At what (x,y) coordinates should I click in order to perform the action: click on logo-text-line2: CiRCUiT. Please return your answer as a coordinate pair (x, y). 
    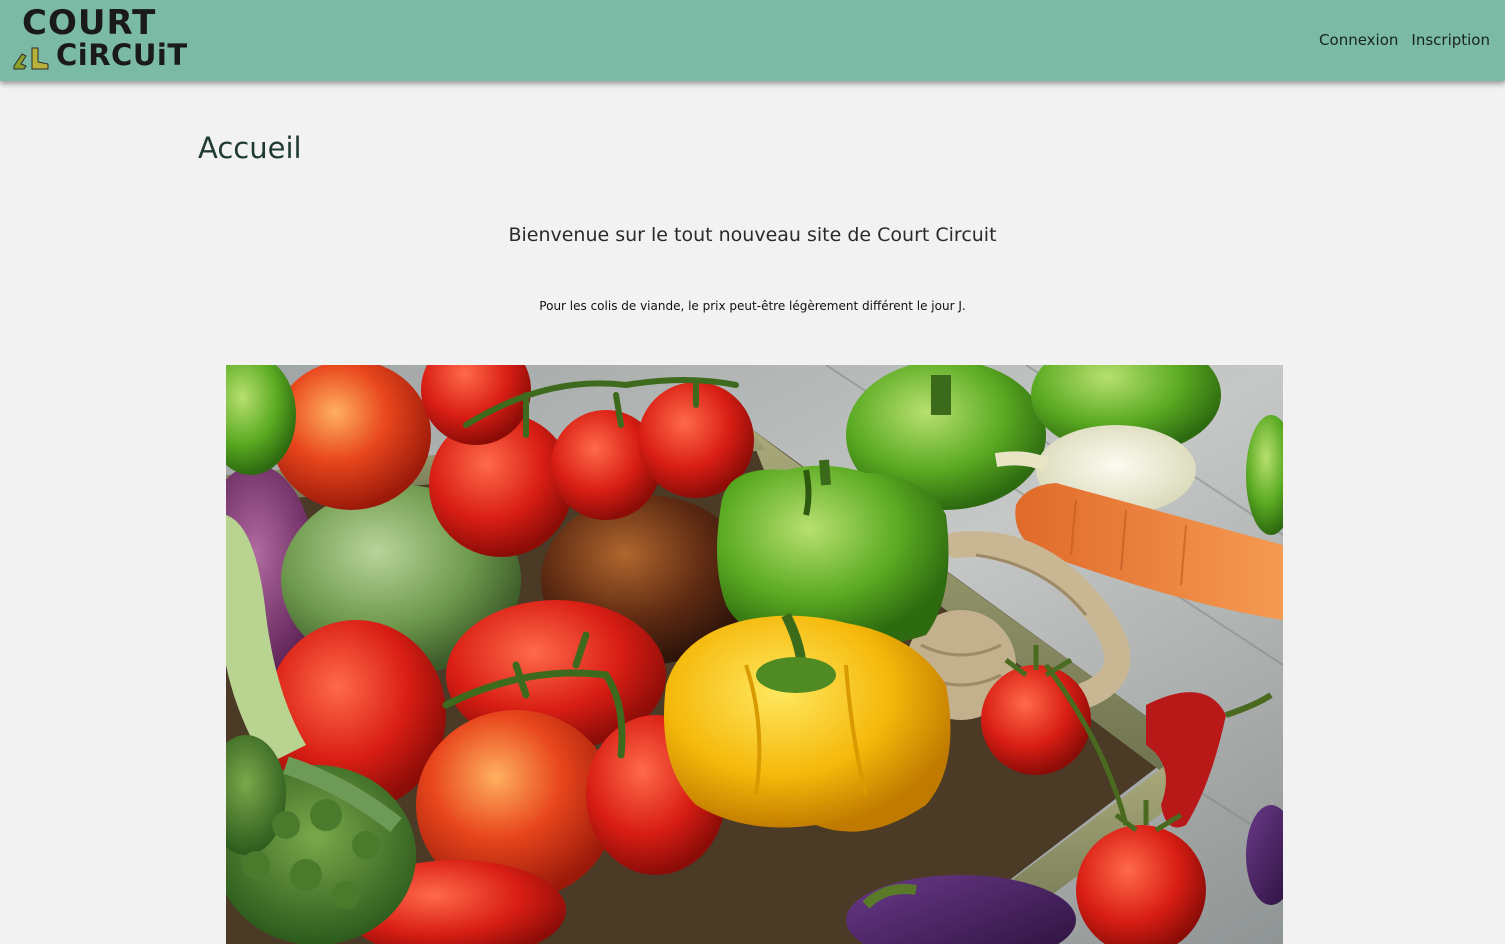
    Looking at the image, I should click on (122, 55).